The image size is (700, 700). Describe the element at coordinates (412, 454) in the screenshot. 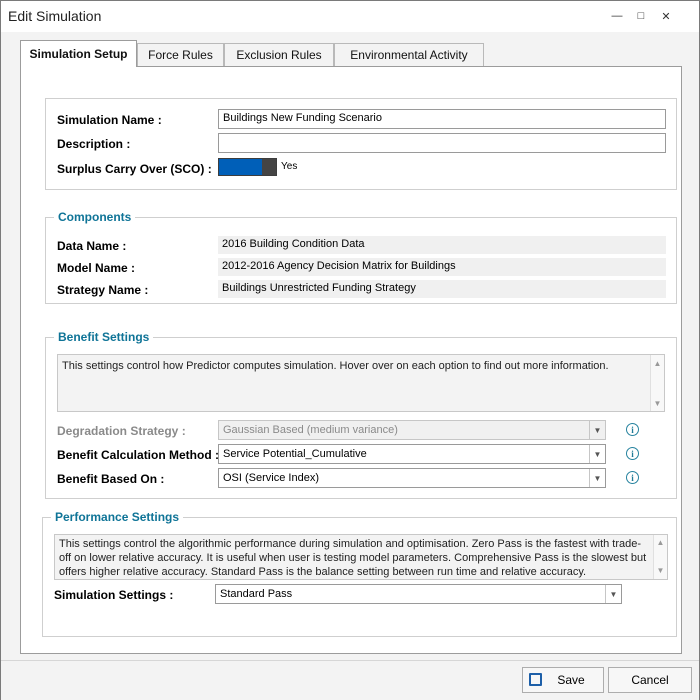

I see `benefit-calc-method-select: Service Potential_Cumulative ▼` at that location.